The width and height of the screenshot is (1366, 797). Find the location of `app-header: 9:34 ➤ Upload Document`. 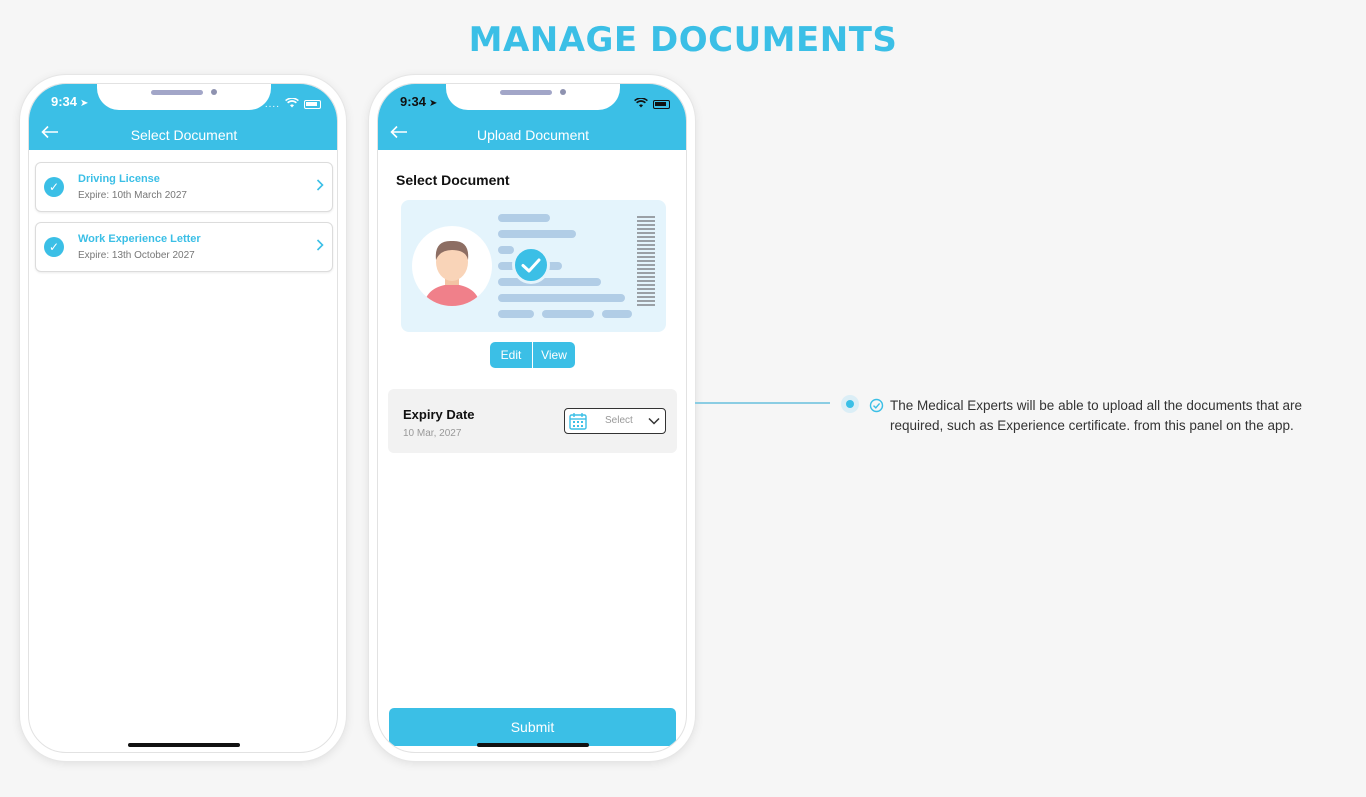

app-header: 9:34 ➤ Upload Document is located at coordinates (532, 117).